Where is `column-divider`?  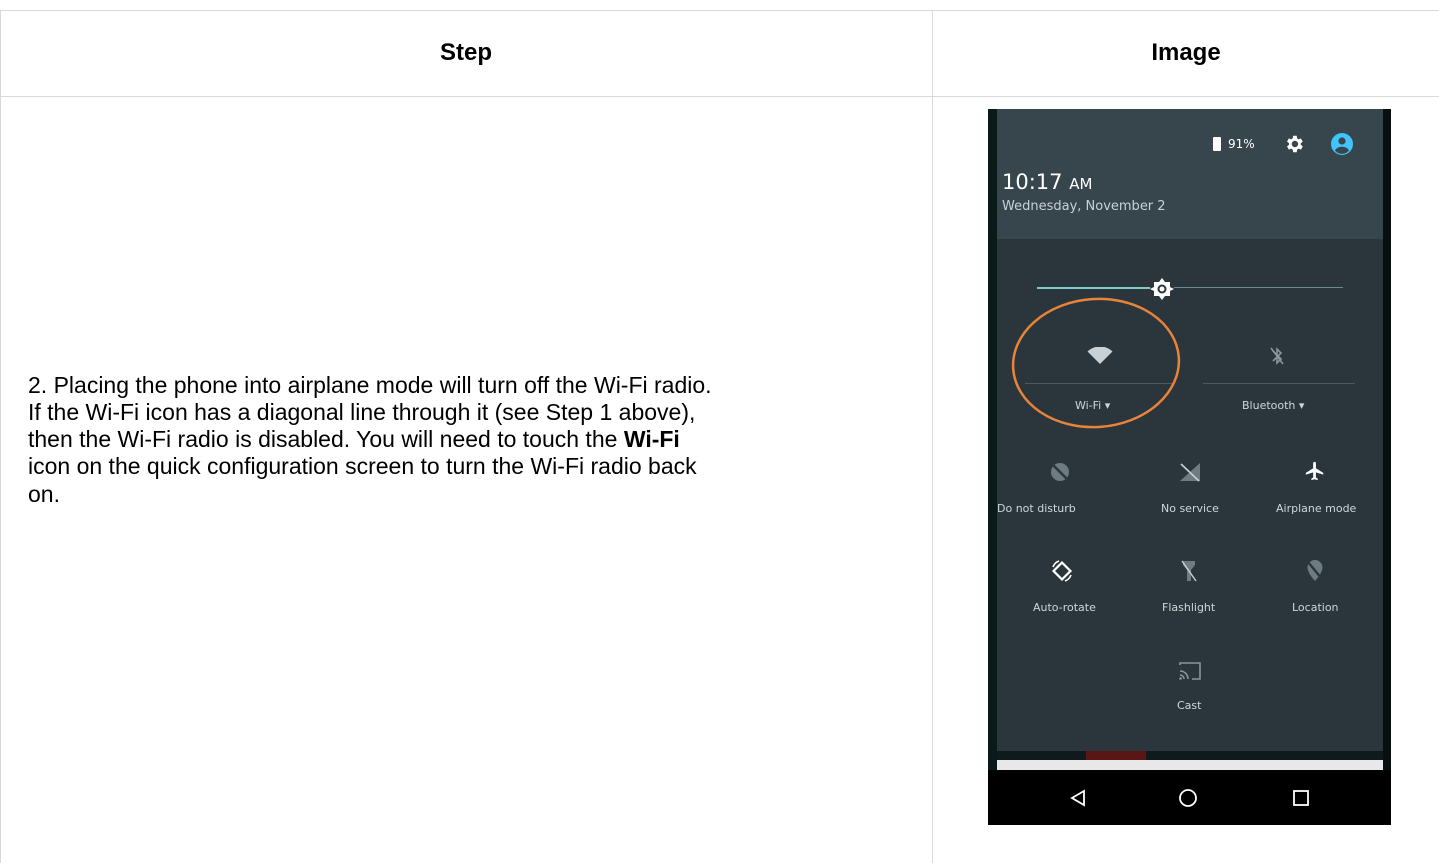 column-divider is located at coordinates (932, 436).